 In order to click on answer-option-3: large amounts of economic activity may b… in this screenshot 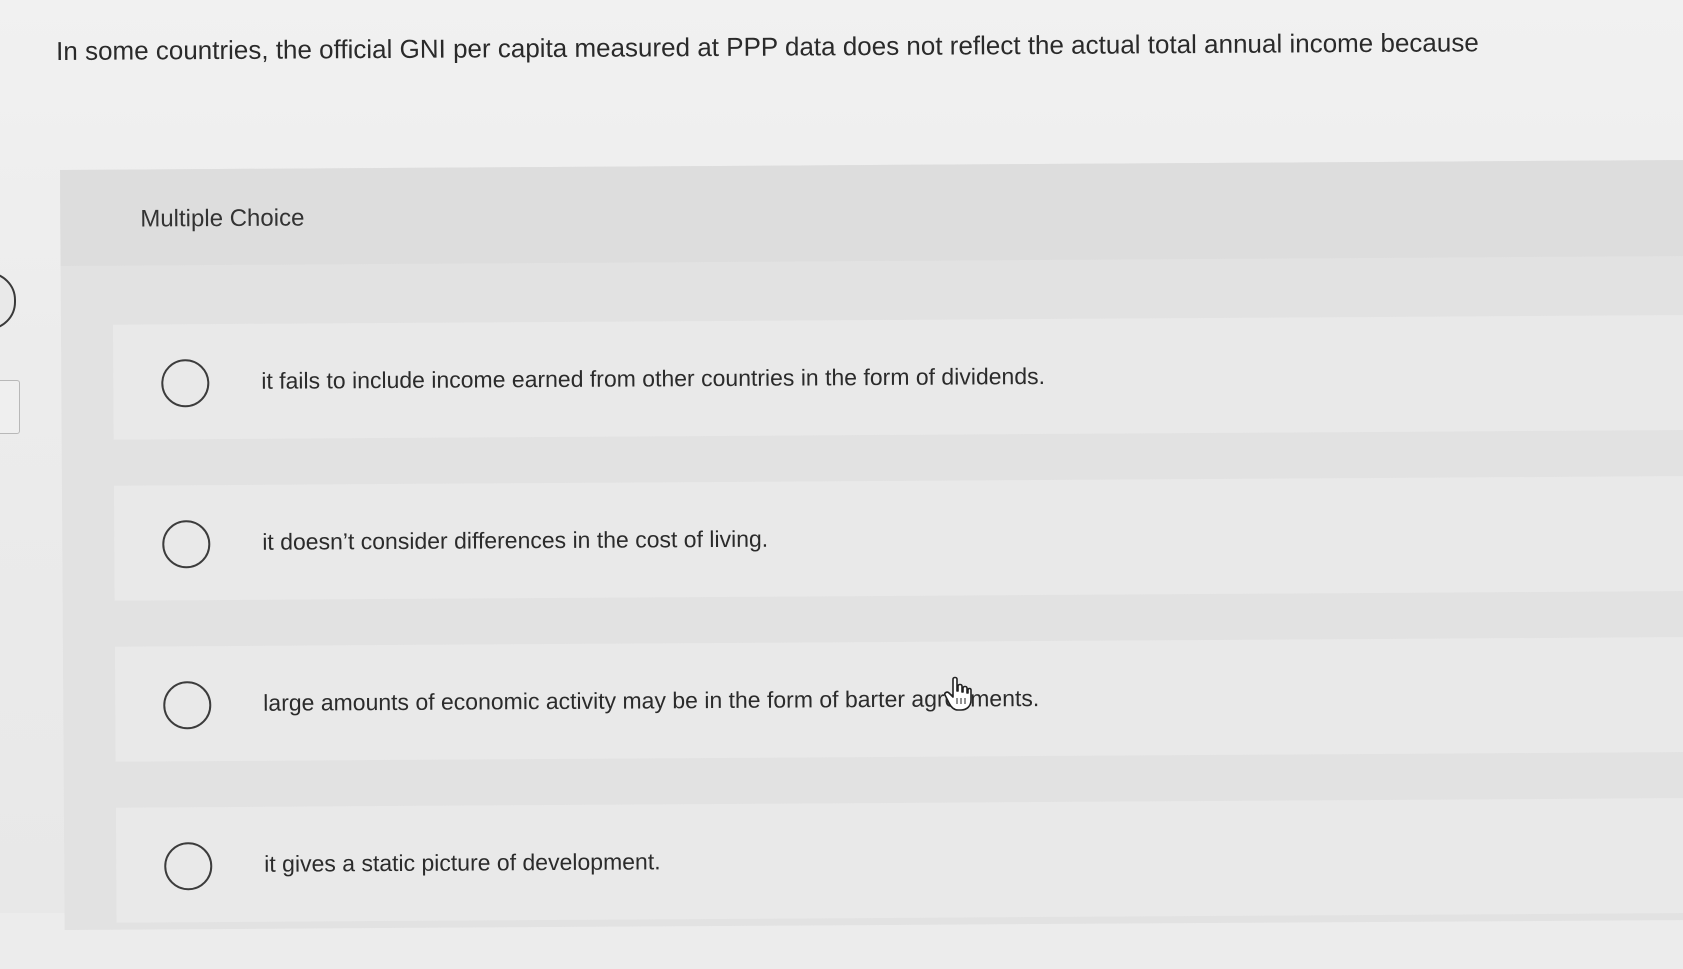, I will do `click(898, 699)`.